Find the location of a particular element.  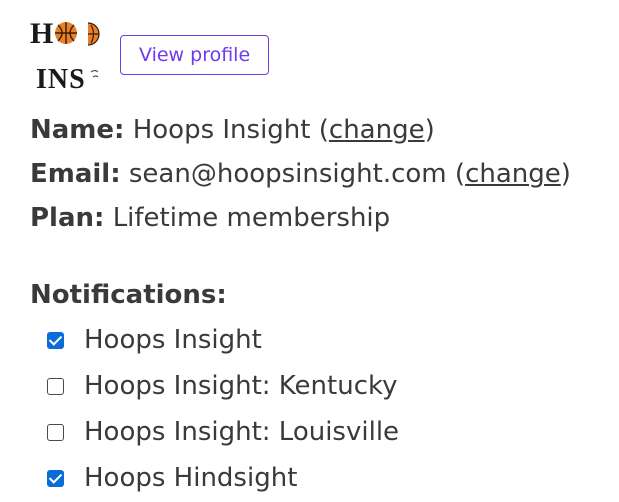

notifications-heading: Notifications: is located at coordinates (128, 295).